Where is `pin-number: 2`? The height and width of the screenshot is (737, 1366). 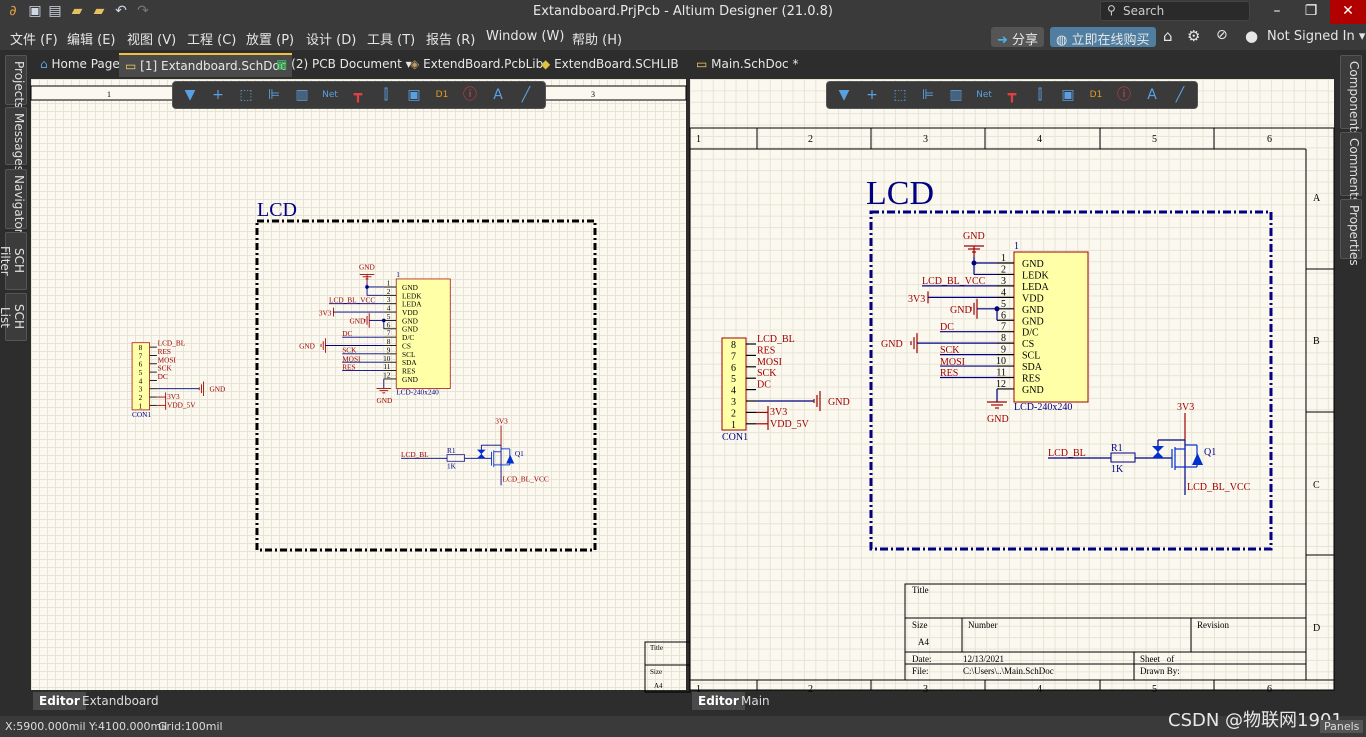 pin-number: 2 is located at coordinates (733, 413).